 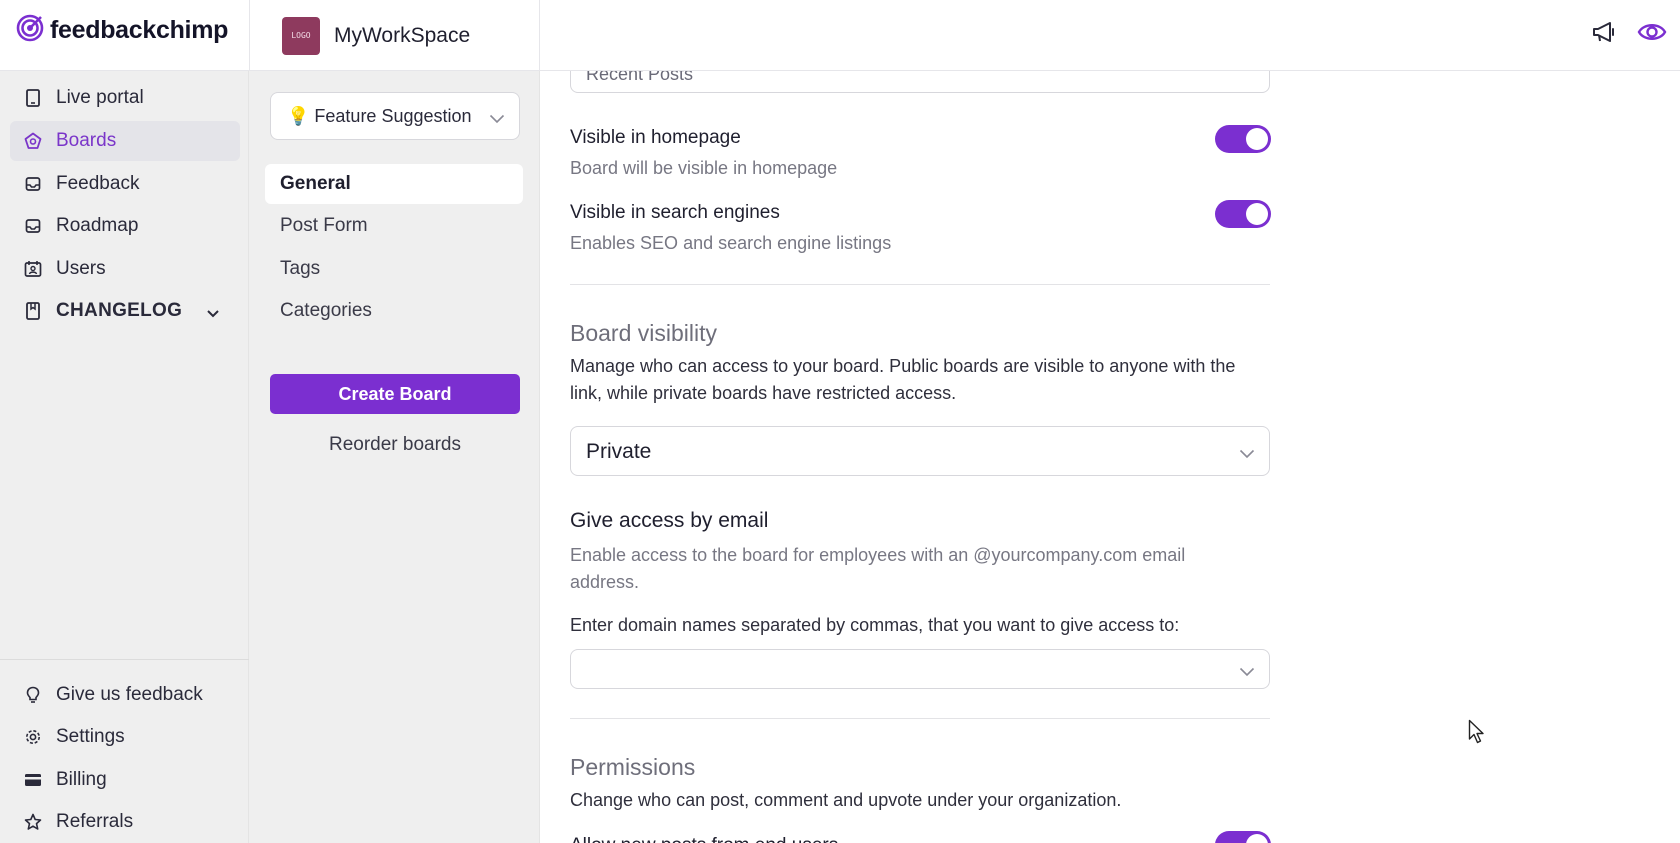 What do you see at coordinates (731, 243) in the screenshot?
I see `visible-search-desc: Enables SEO and search engine listings` at bounding box center [731, 243].